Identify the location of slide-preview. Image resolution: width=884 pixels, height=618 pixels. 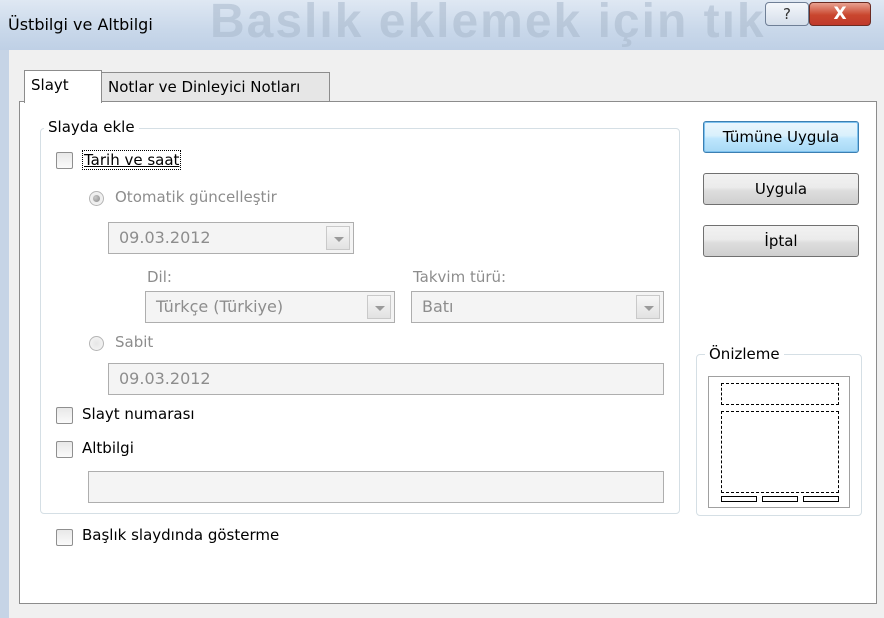
(779, 442).